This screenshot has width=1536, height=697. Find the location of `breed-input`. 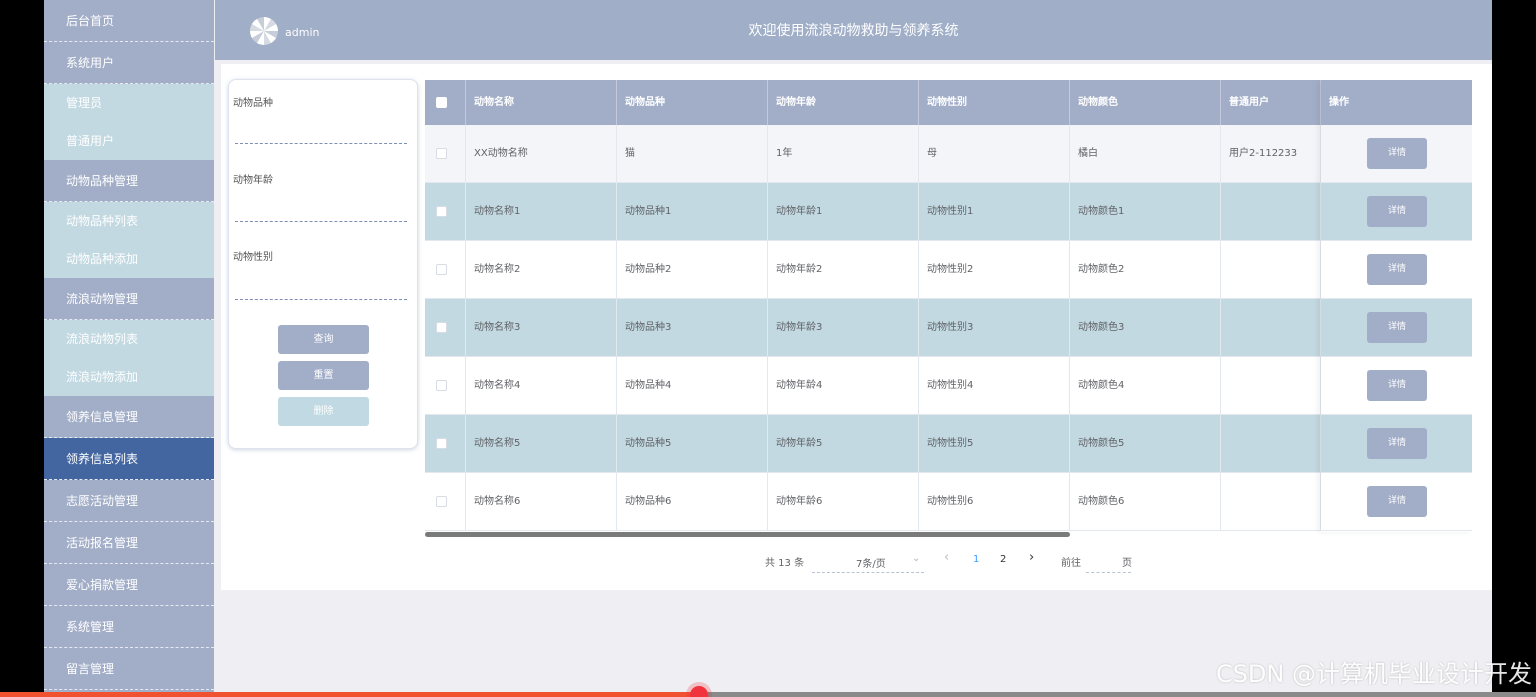

breed-input is located at coordinates (321, 143).